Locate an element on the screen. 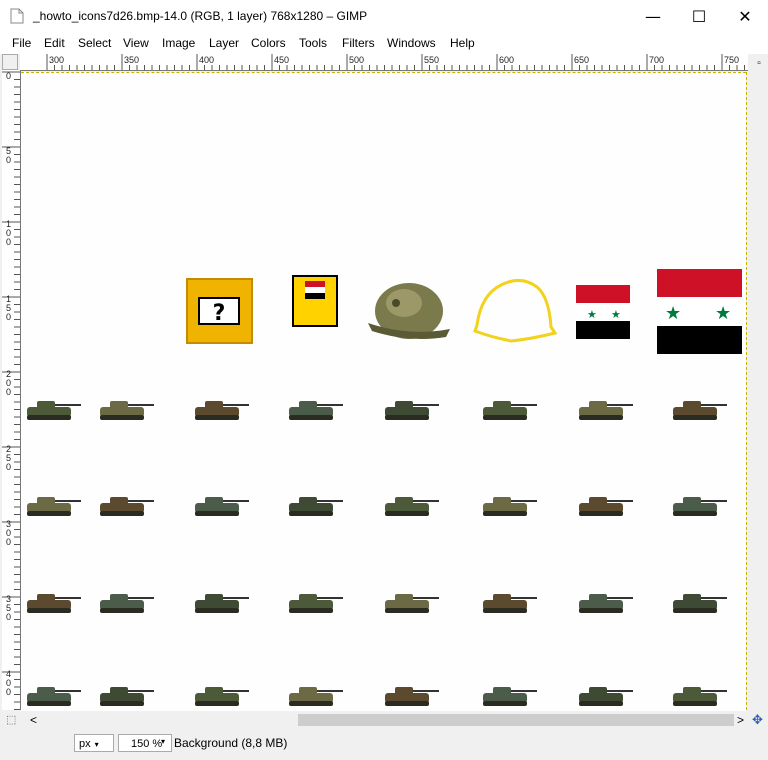  vruler-label: 100 is located at coordinates (9, 233).